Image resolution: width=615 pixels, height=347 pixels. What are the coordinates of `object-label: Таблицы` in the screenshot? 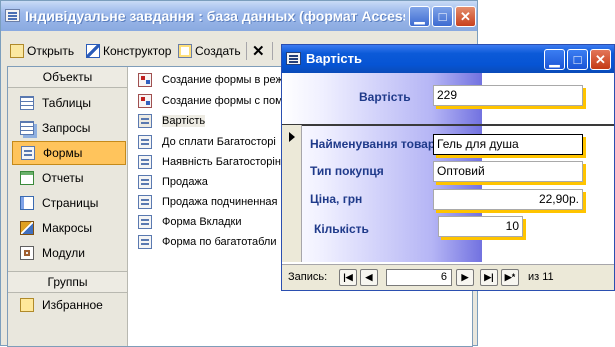 It's located at (67, 103).